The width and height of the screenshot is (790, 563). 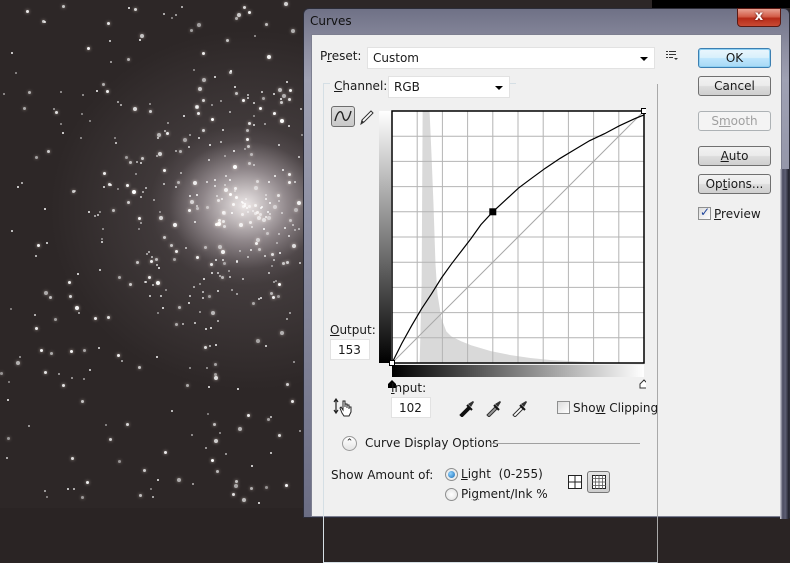 I want to click on light-radio-label: Light (0-255), so click(x=502, y=474).